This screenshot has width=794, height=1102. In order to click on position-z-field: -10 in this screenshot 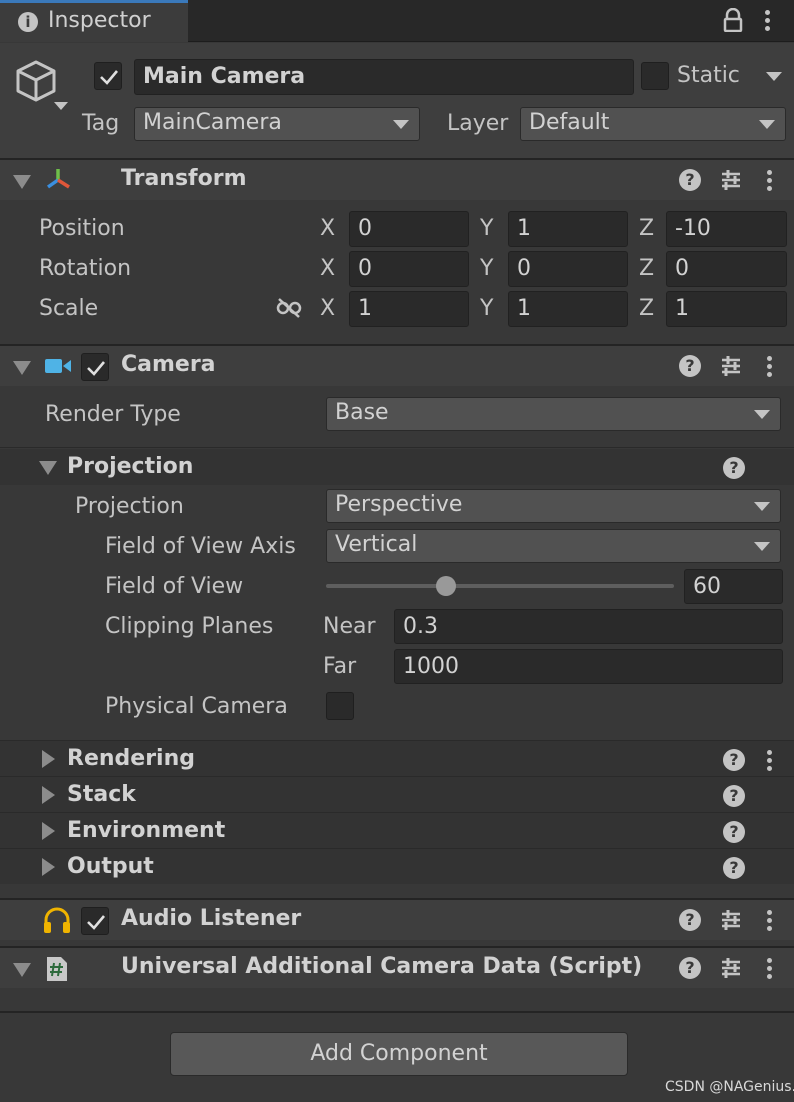, I will do `click(726, 229)`.